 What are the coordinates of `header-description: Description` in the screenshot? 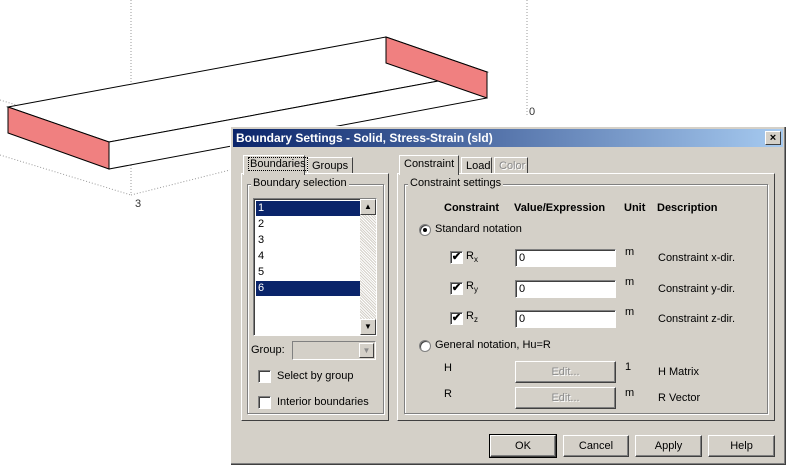 It's located at (687, 208).